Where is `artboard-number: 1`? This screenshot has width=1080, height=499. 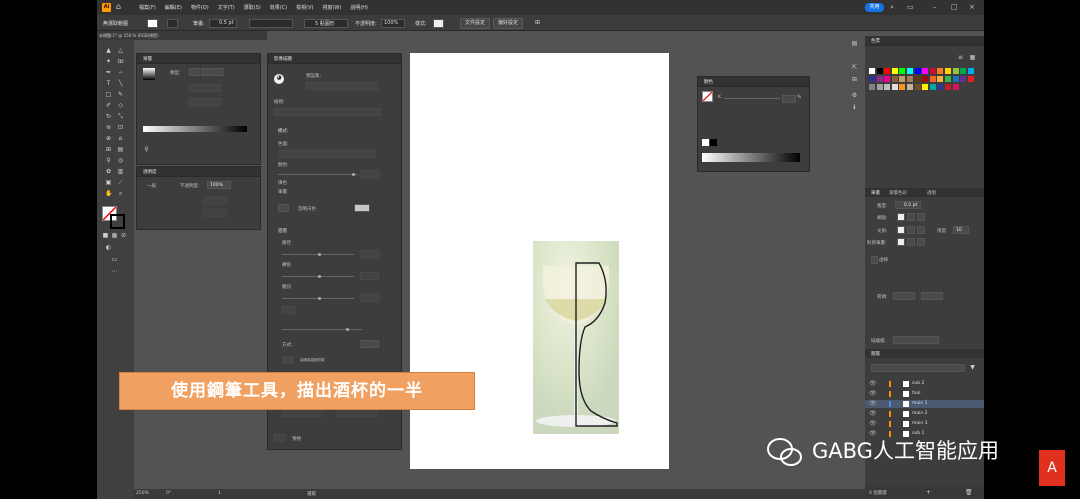 artboard-number: 1 is located at coordinates (219, 493).